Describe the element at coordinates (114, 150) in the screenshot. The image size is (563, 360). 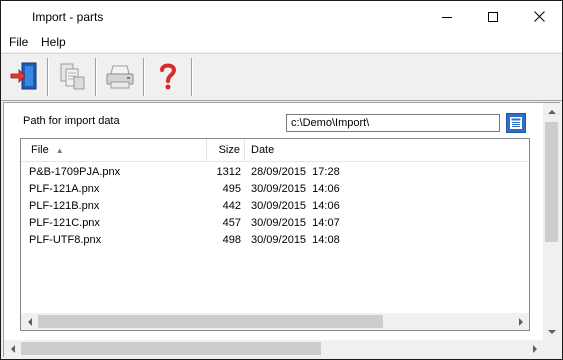
I see `column-header-file: File ▲` at that location.